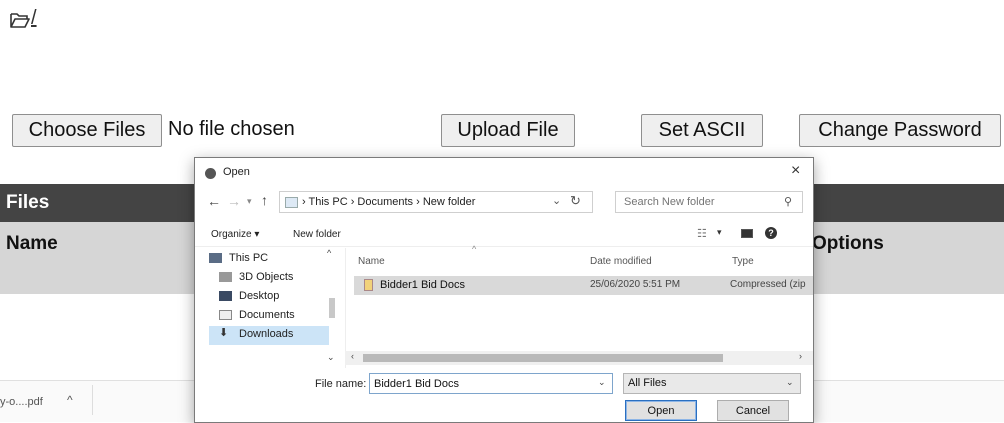 This screenshot has width=1004, height=423. What do you see at coordinates (264, 200) in the screenshot?
I see `up-arrow-icon: ↑` at bounding box center [264, 200].